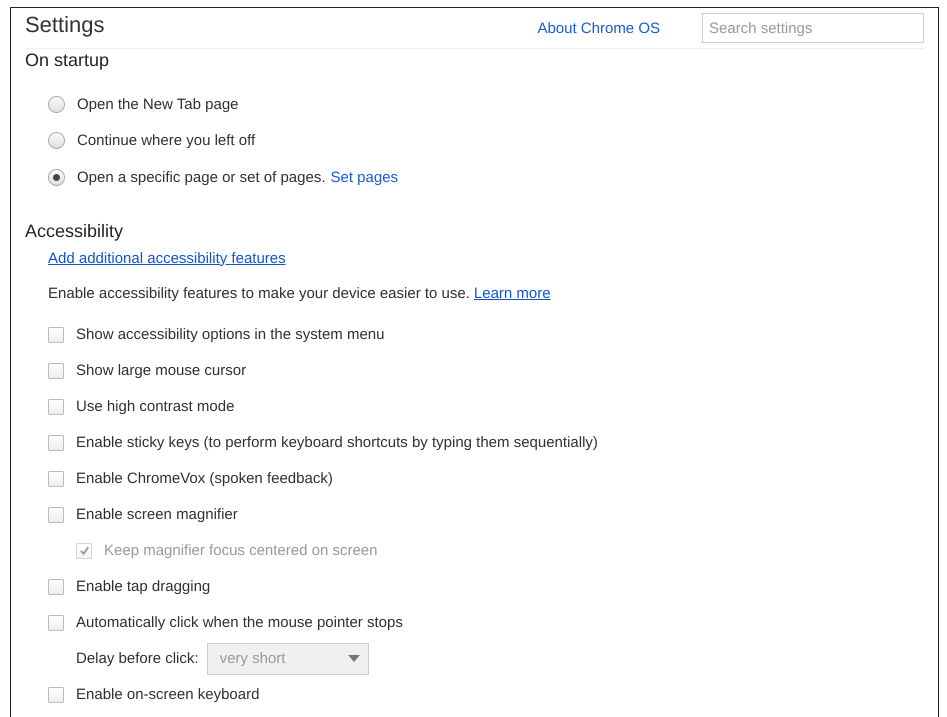 This screenshot has width=947, height=717. What do you see at coordinates (65, 25) in the screenshot?
I see `page-title: Settings` at bounding box center [65, 25].